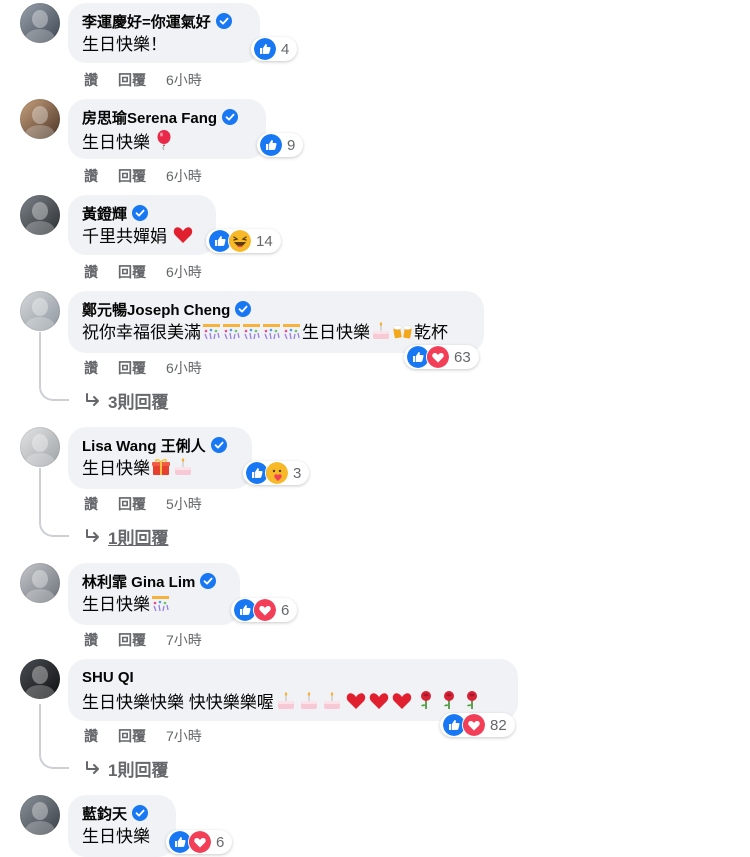  I want to click on comment-actions: 讚 回覆 5小時, so click(143, 504).